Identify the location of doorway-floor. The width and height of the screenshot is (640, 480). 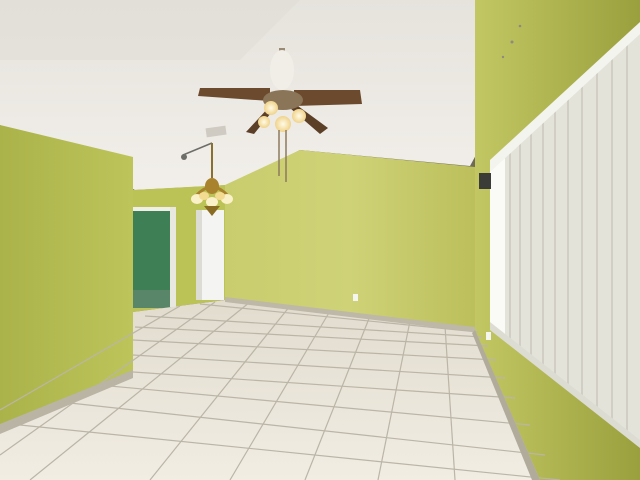
(151, 299).